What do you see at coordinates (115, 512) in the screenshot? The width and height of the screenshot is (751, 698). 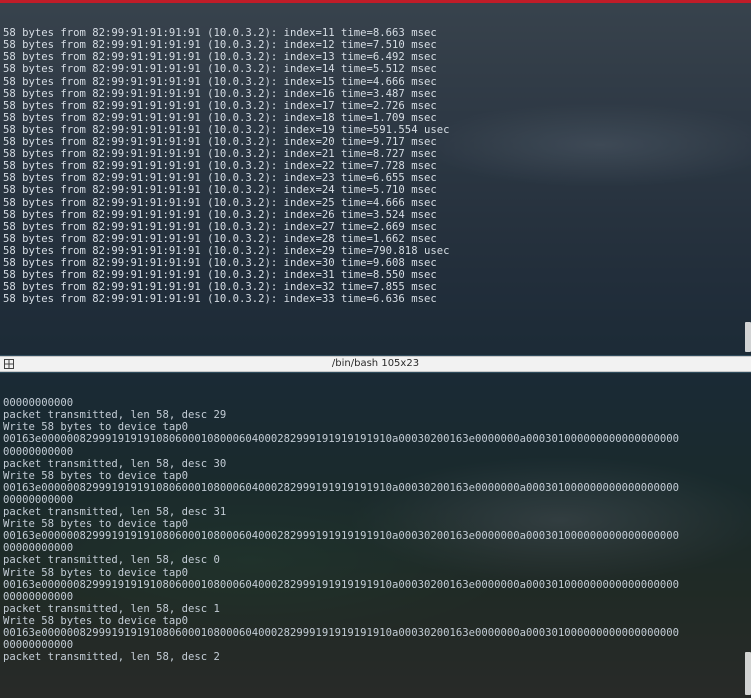 I see `packet-log-line: packet transmitted, len 58, desc 31` at bounding box center [115, 512].